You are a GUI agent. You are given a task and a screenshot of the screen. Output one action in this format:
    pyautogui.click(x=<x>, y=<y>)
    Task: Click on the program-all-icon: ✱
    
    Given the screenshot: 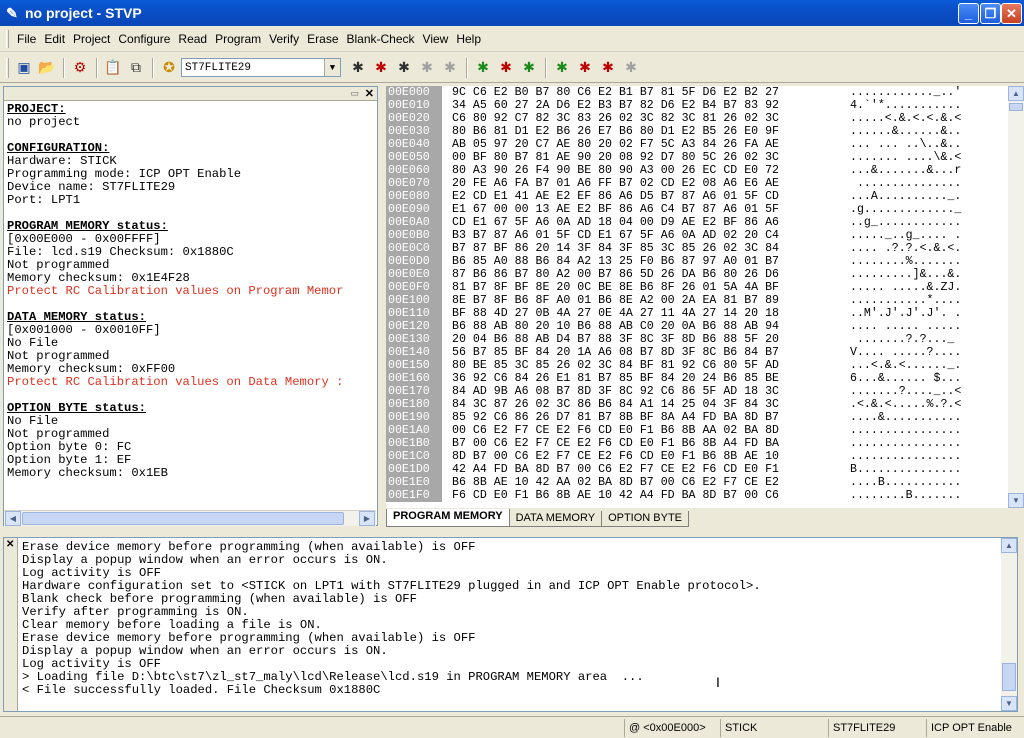 What is the action you would take?
    pyautogui.click(x=381, y=68)
    